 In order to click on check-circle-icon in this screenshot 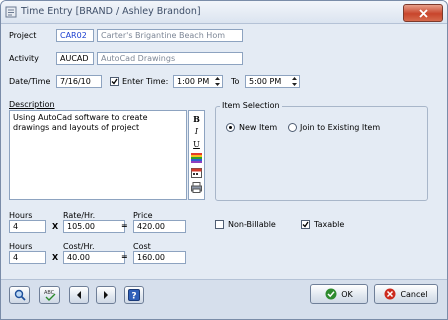, I will do `click(331, 294)`.